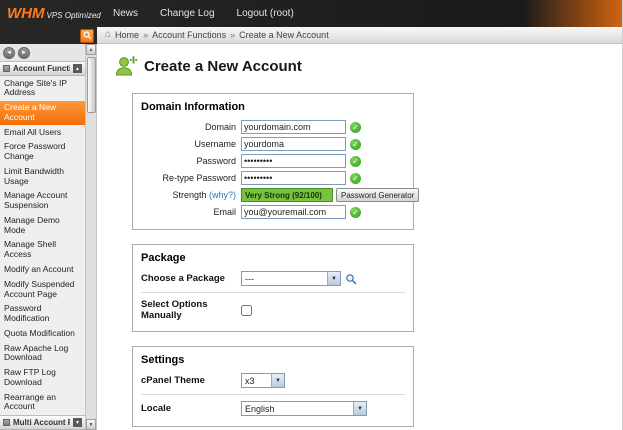  I want to click on package-select-value: ---, so click(249, 278).